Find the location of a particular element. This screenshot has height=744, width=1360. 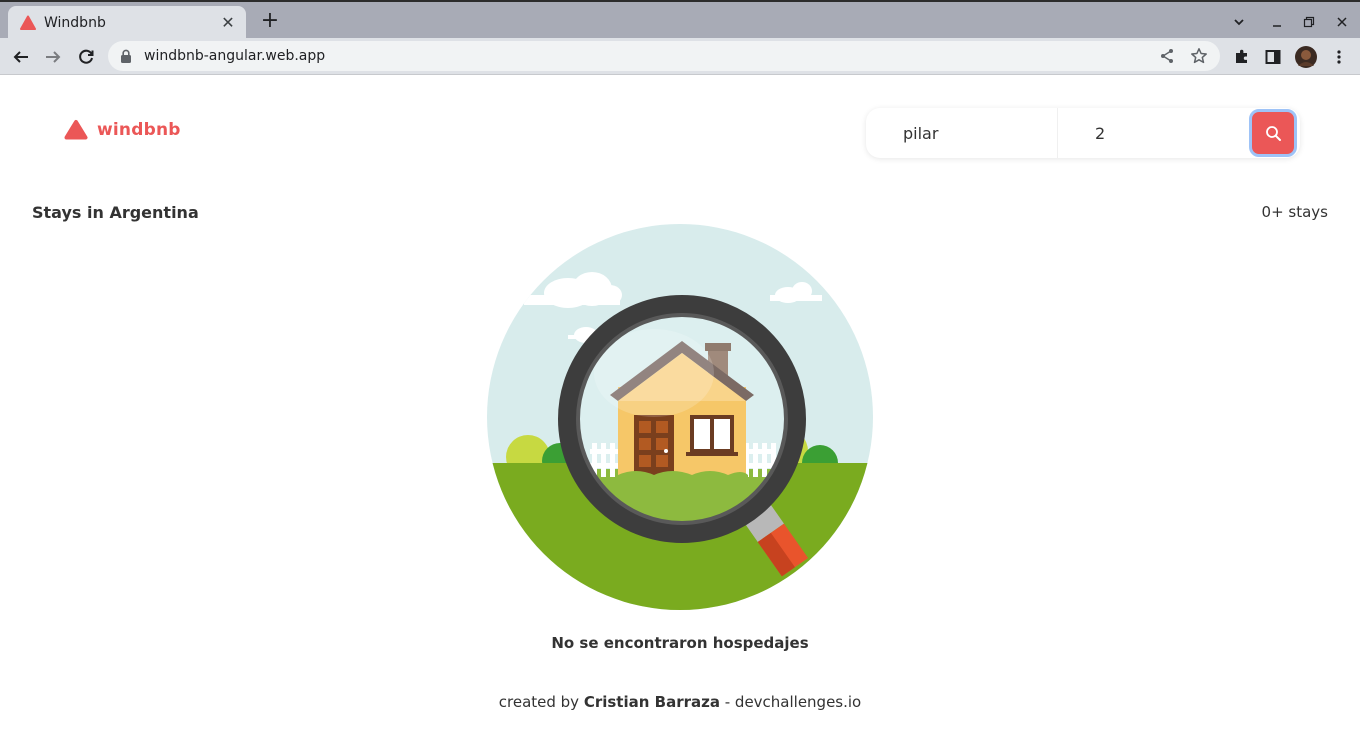

arrow-left-icon is located at coordinates (21, 57).